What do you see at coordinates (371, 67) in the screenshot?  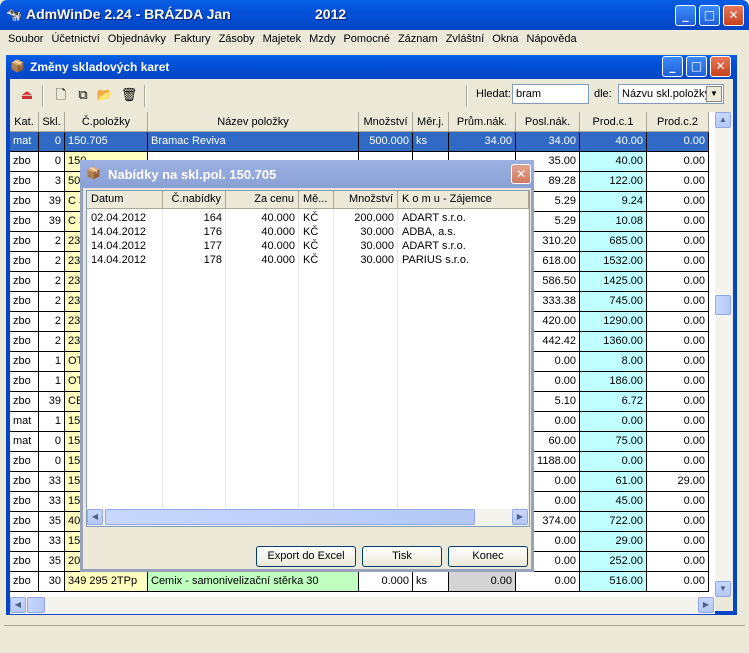 I see `child-title-bar: 📦 Změny skladových karet _ □ ✕` at bounding box center [371, 67].